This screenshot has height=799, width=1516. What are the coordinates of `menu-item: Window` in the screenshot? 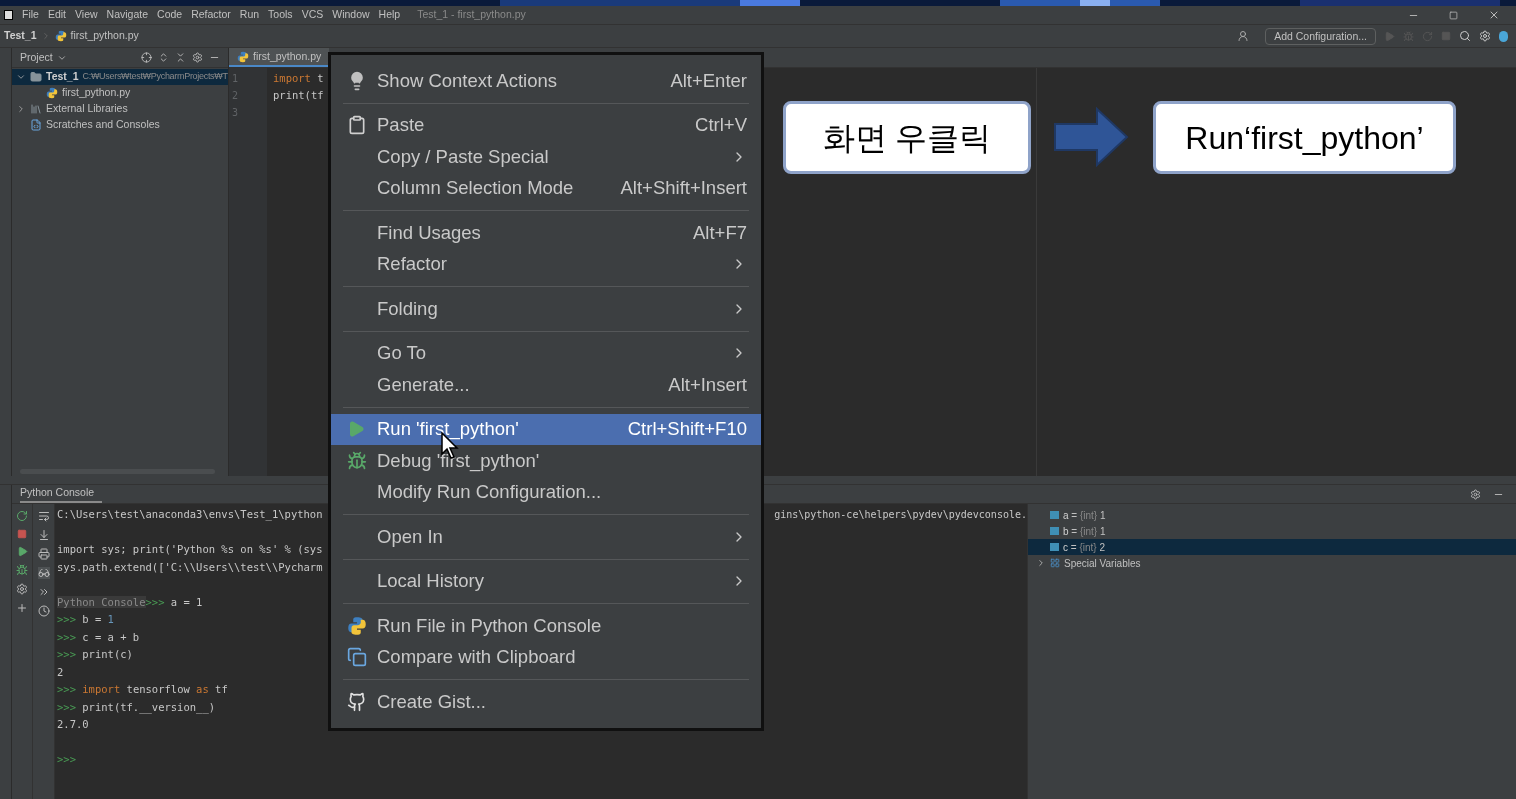 It's located at (351, 15).